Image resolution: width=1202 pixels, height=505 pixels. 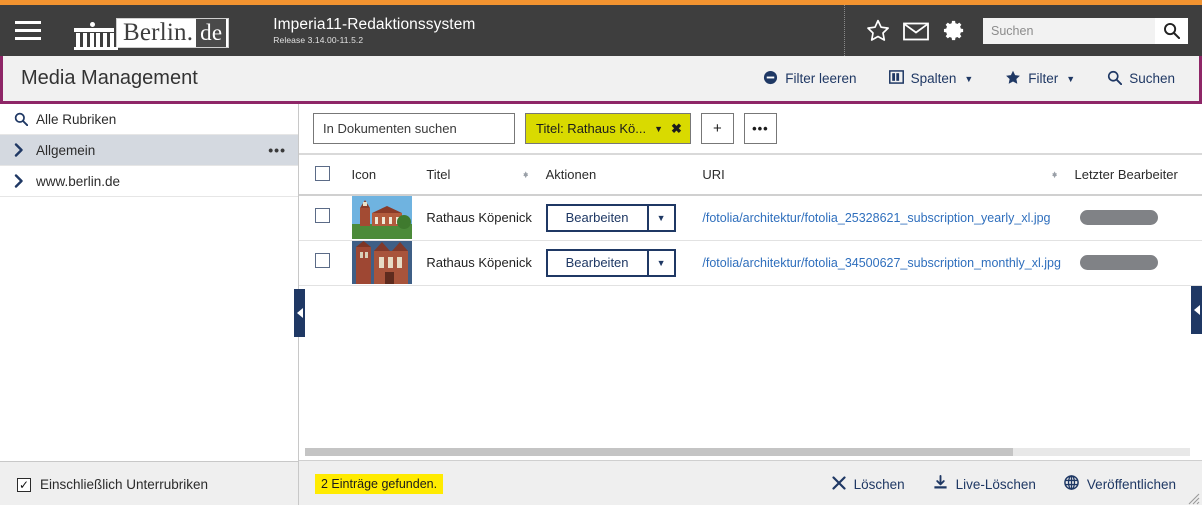 What do you see at coordinates (896, 78) in the screenshot?
I see `columns-icon` at bounding box center [896, 78].